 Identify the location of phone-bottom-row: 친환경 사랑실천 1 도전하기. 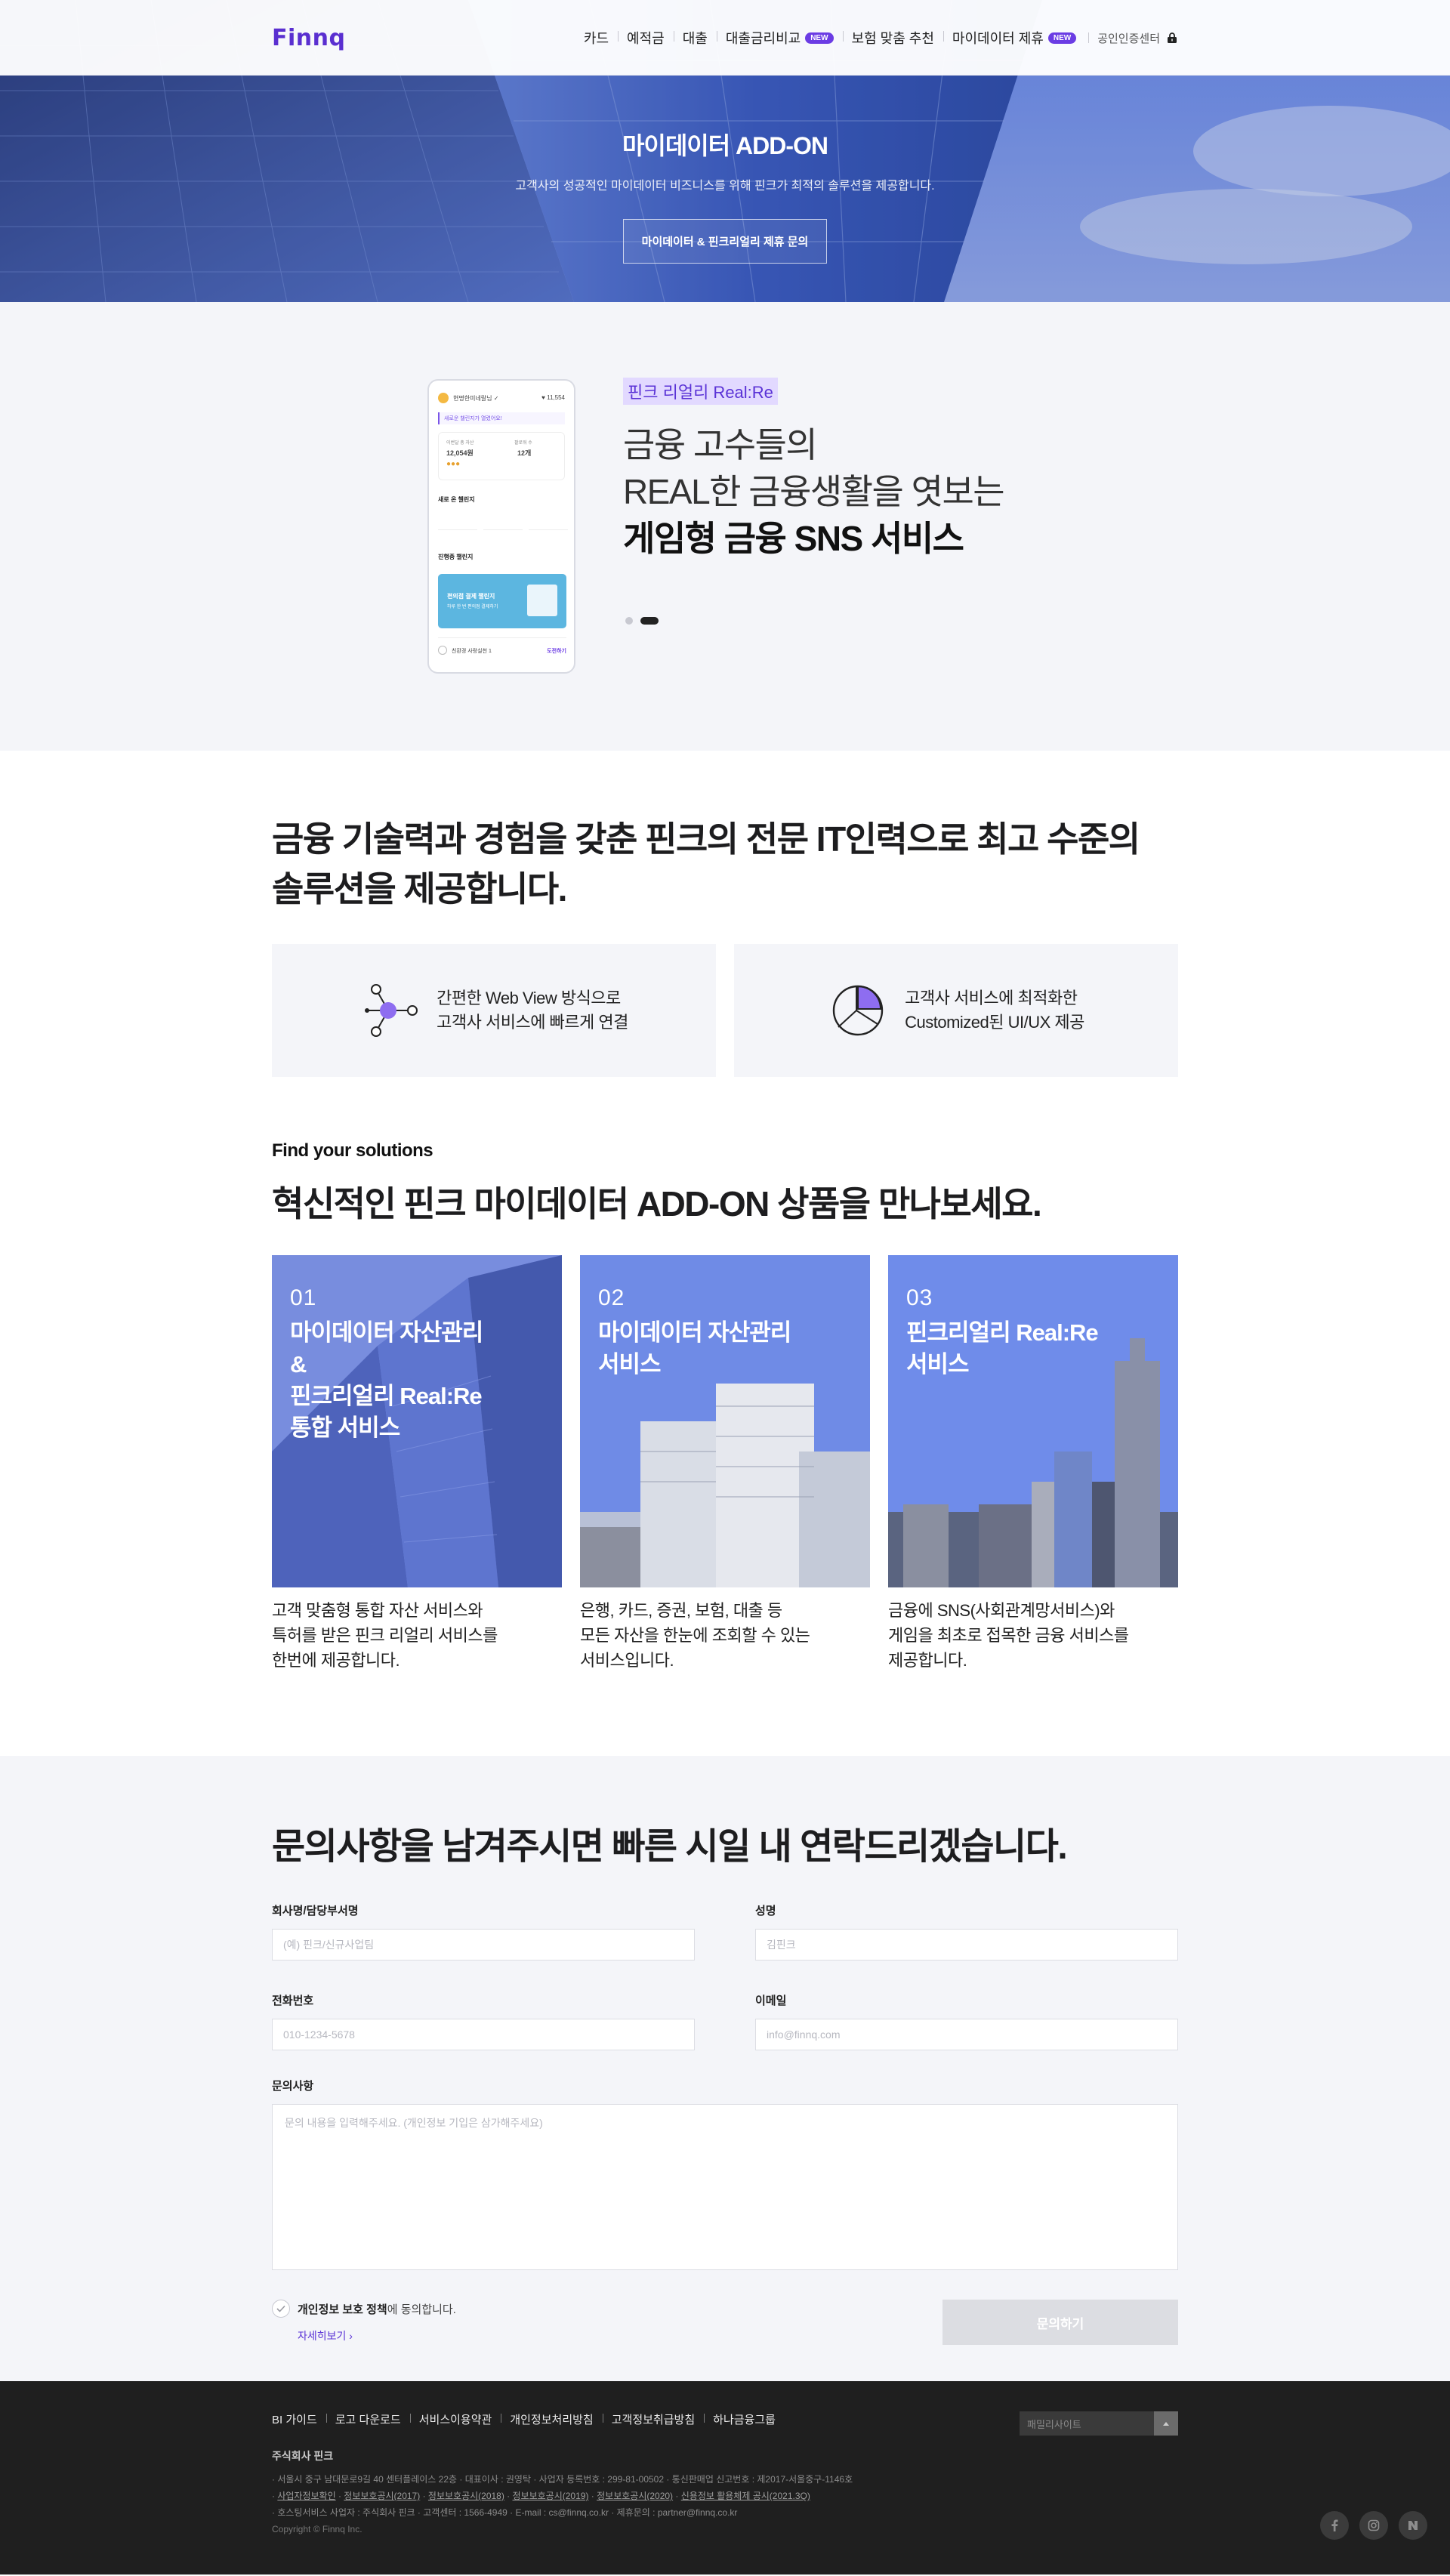
(502, 648).